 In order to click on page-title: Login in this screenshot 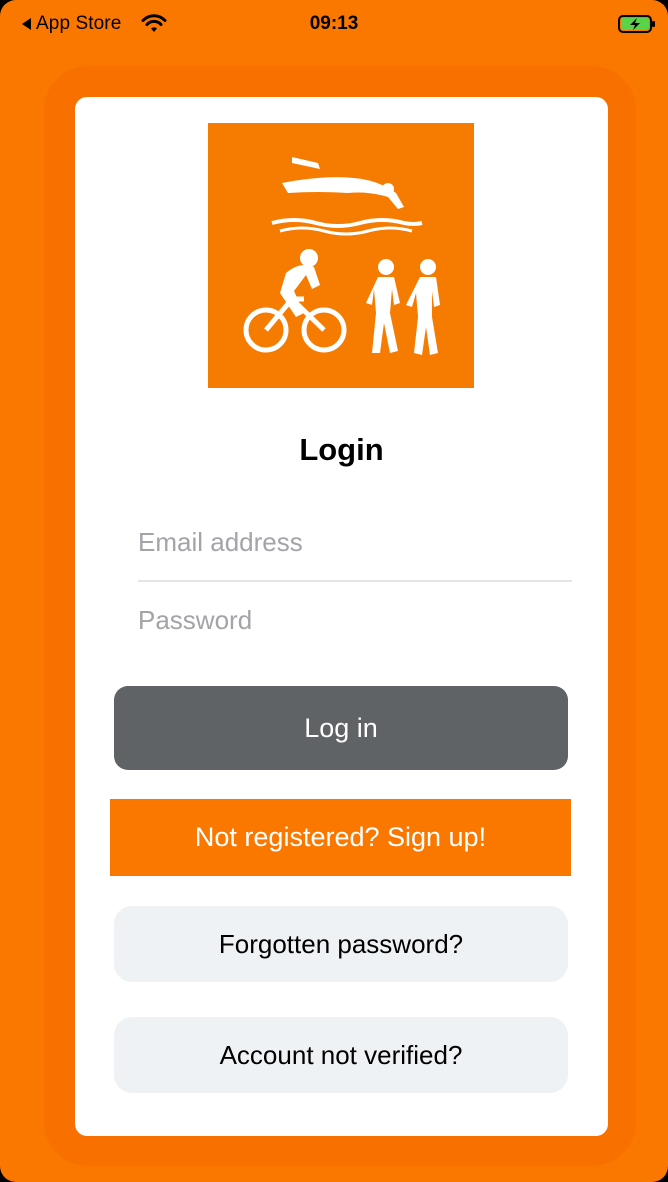, I will do `click(341, 449)`.